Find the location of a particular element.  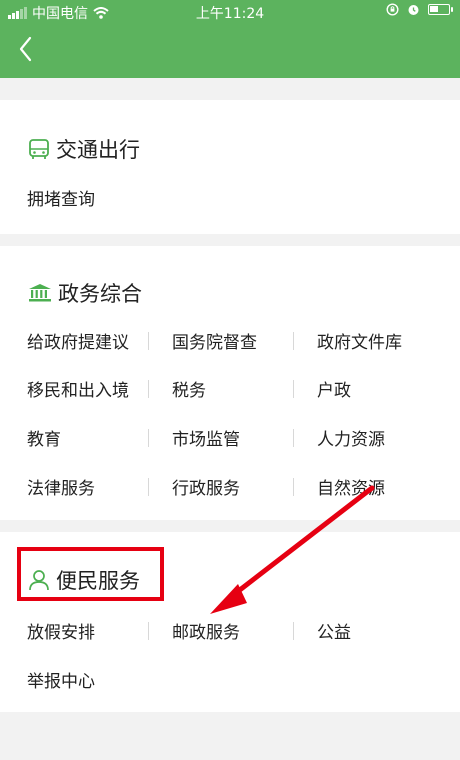

service-item: 国务院督查 is located at coordinates (214, 340).